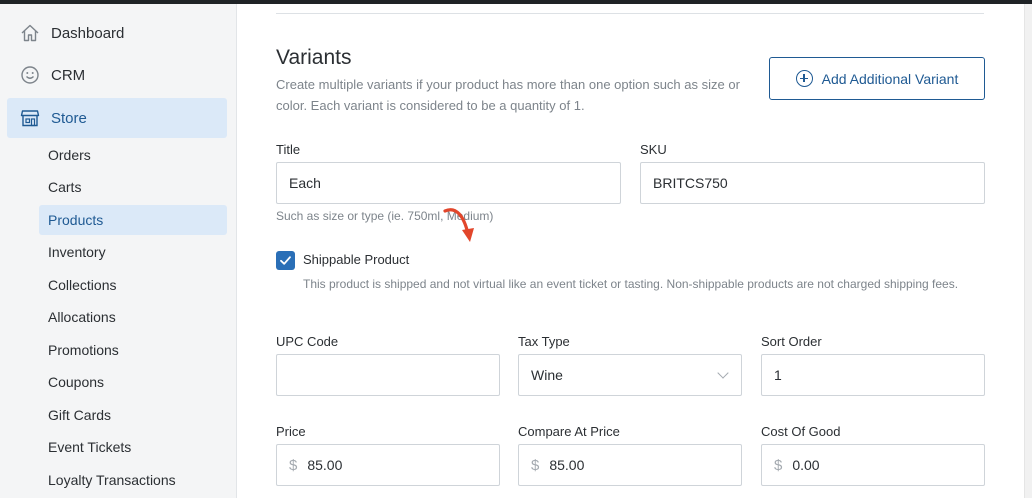  Describe the element at coordinates (117, 118) in the screenshot. I see `sidebar-item-store: Store` at that location.